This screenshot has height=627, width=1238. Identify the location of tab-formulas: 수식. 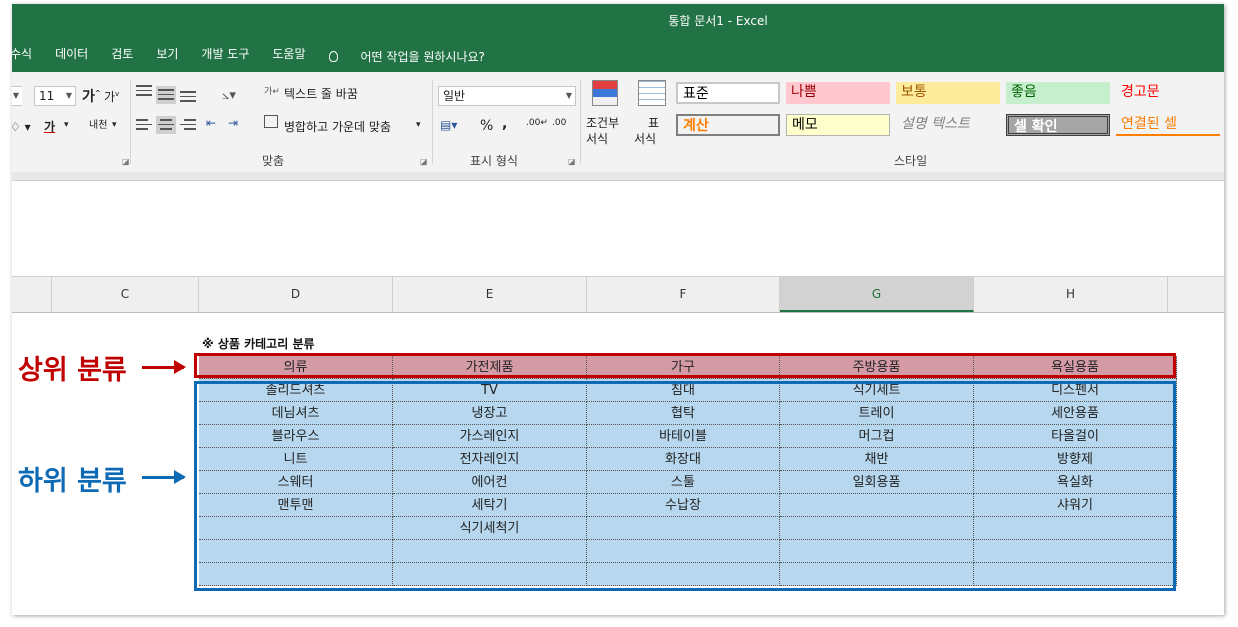
(22, 56).